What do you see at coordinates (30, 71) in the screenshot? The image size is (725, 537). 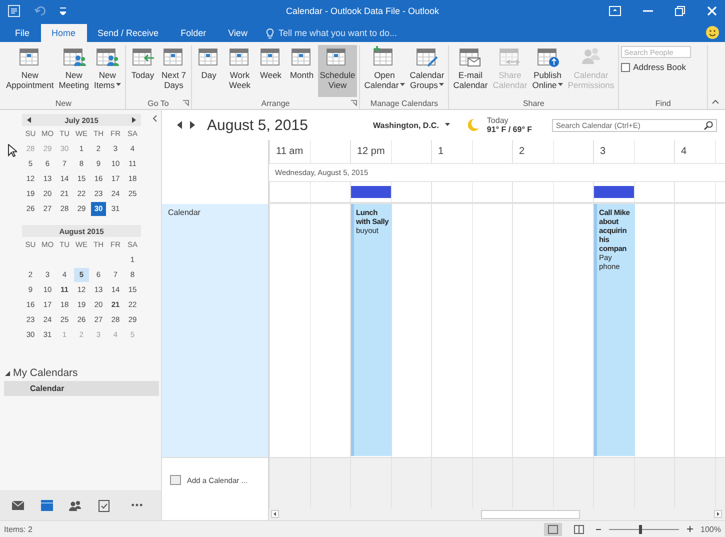 I see `ribbon-button: New Appointment` at bounding box center [30, 71].